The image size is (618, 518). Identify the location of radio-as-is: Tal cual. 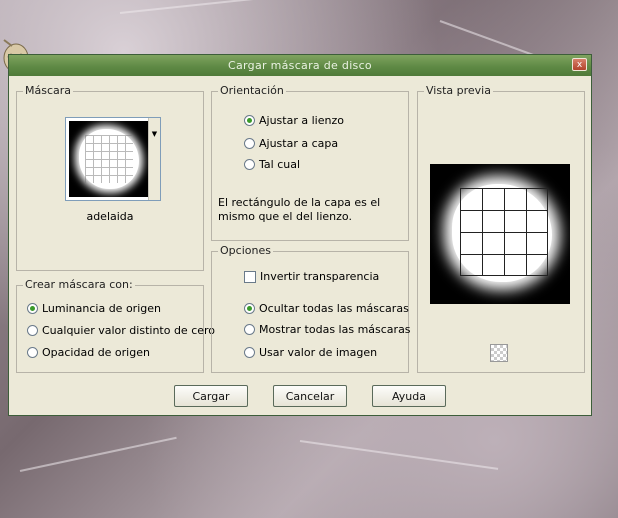
(272, 164).